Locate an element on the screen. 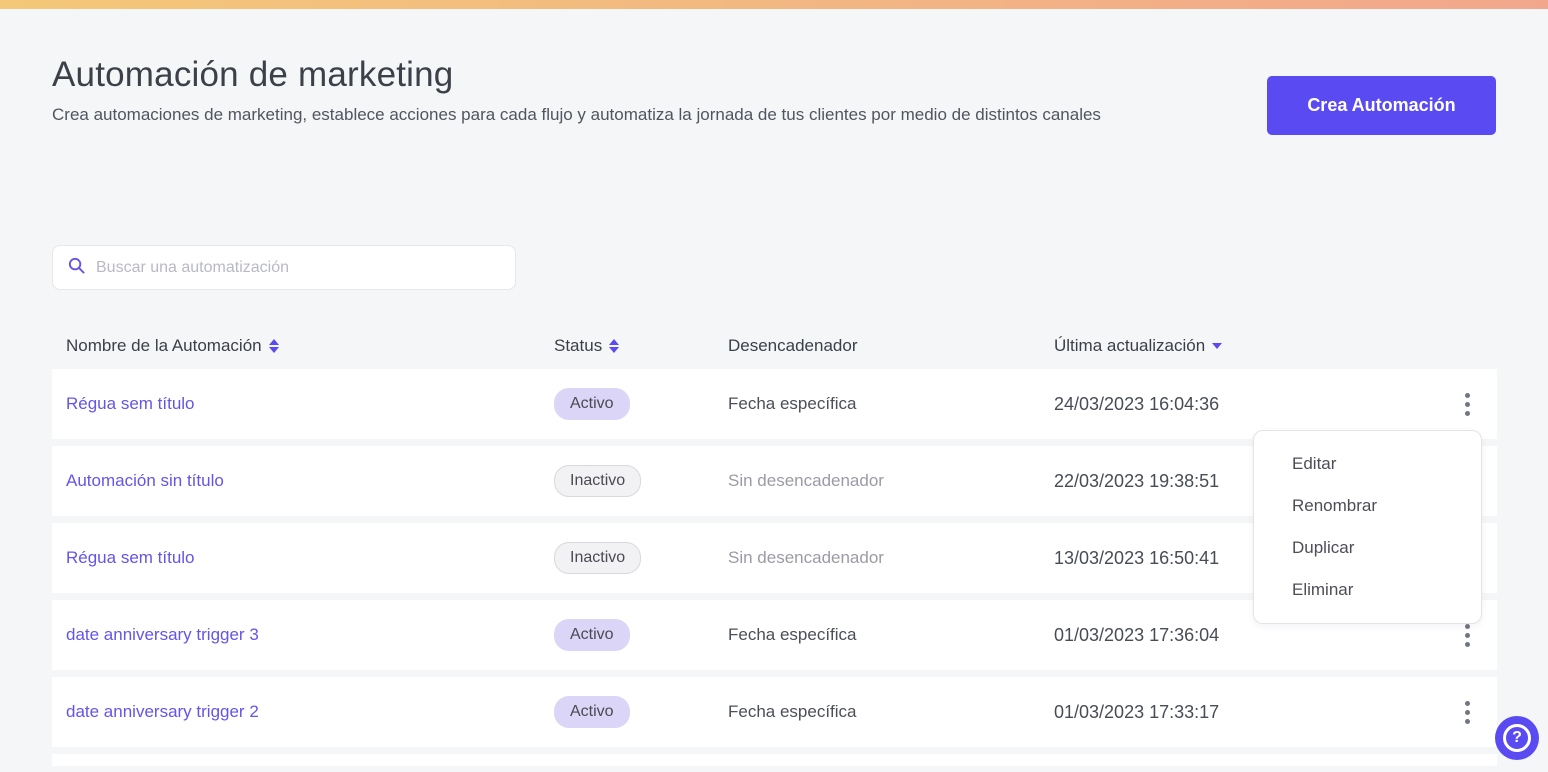  search-input is located at coordinates (298, 267).